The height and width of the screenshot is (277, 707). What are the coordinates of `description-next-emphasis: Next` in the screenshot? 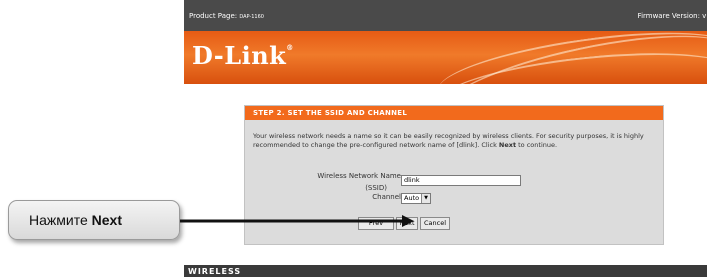 It's located at (507, 145).